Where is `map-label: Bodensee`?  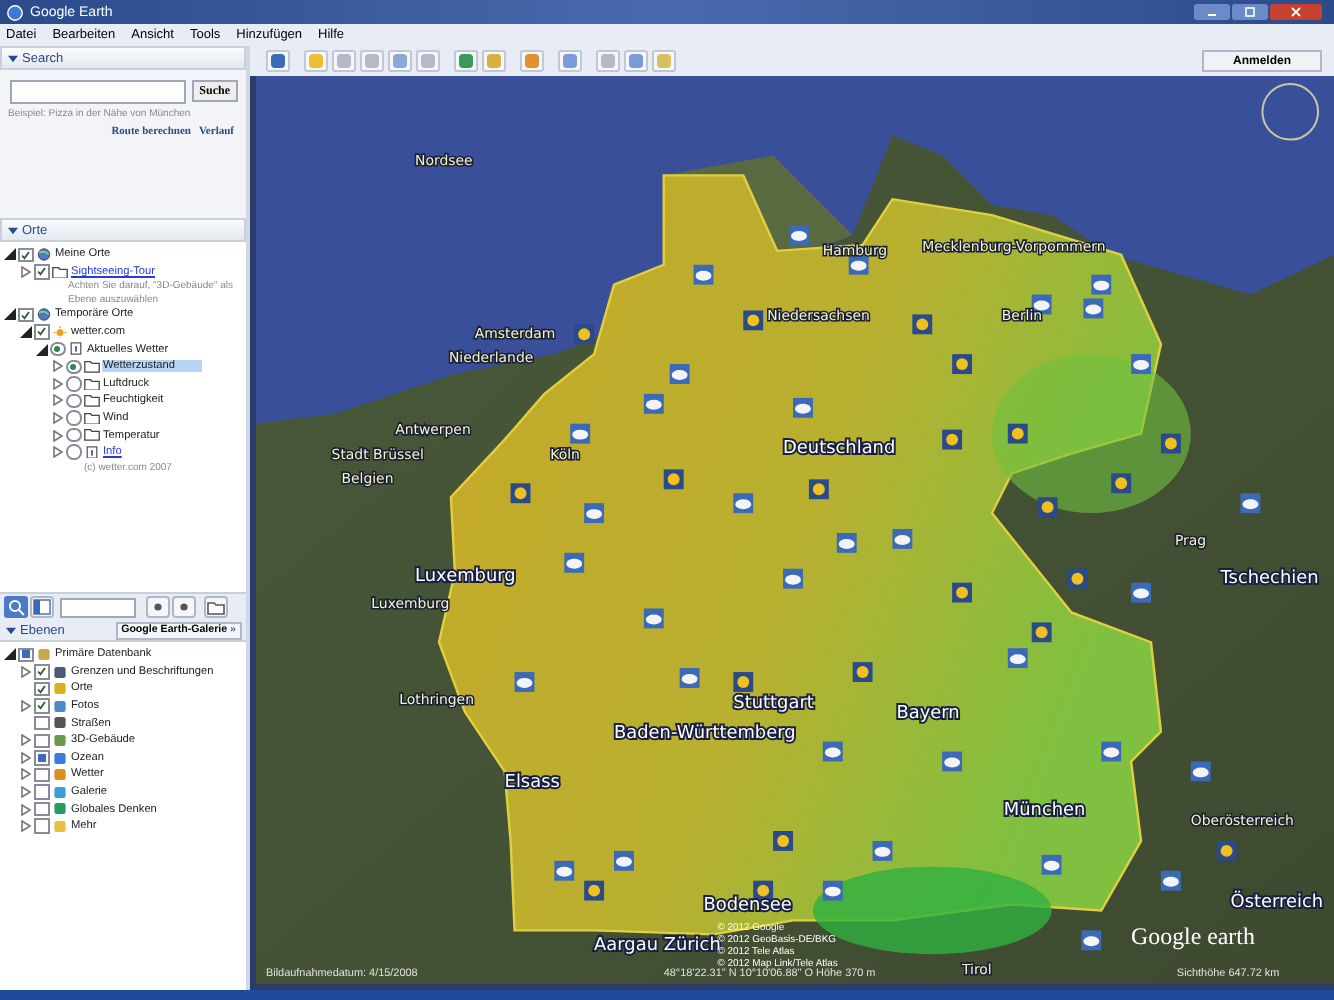
map-label: Bodensee is located at coordinates (747, 906).